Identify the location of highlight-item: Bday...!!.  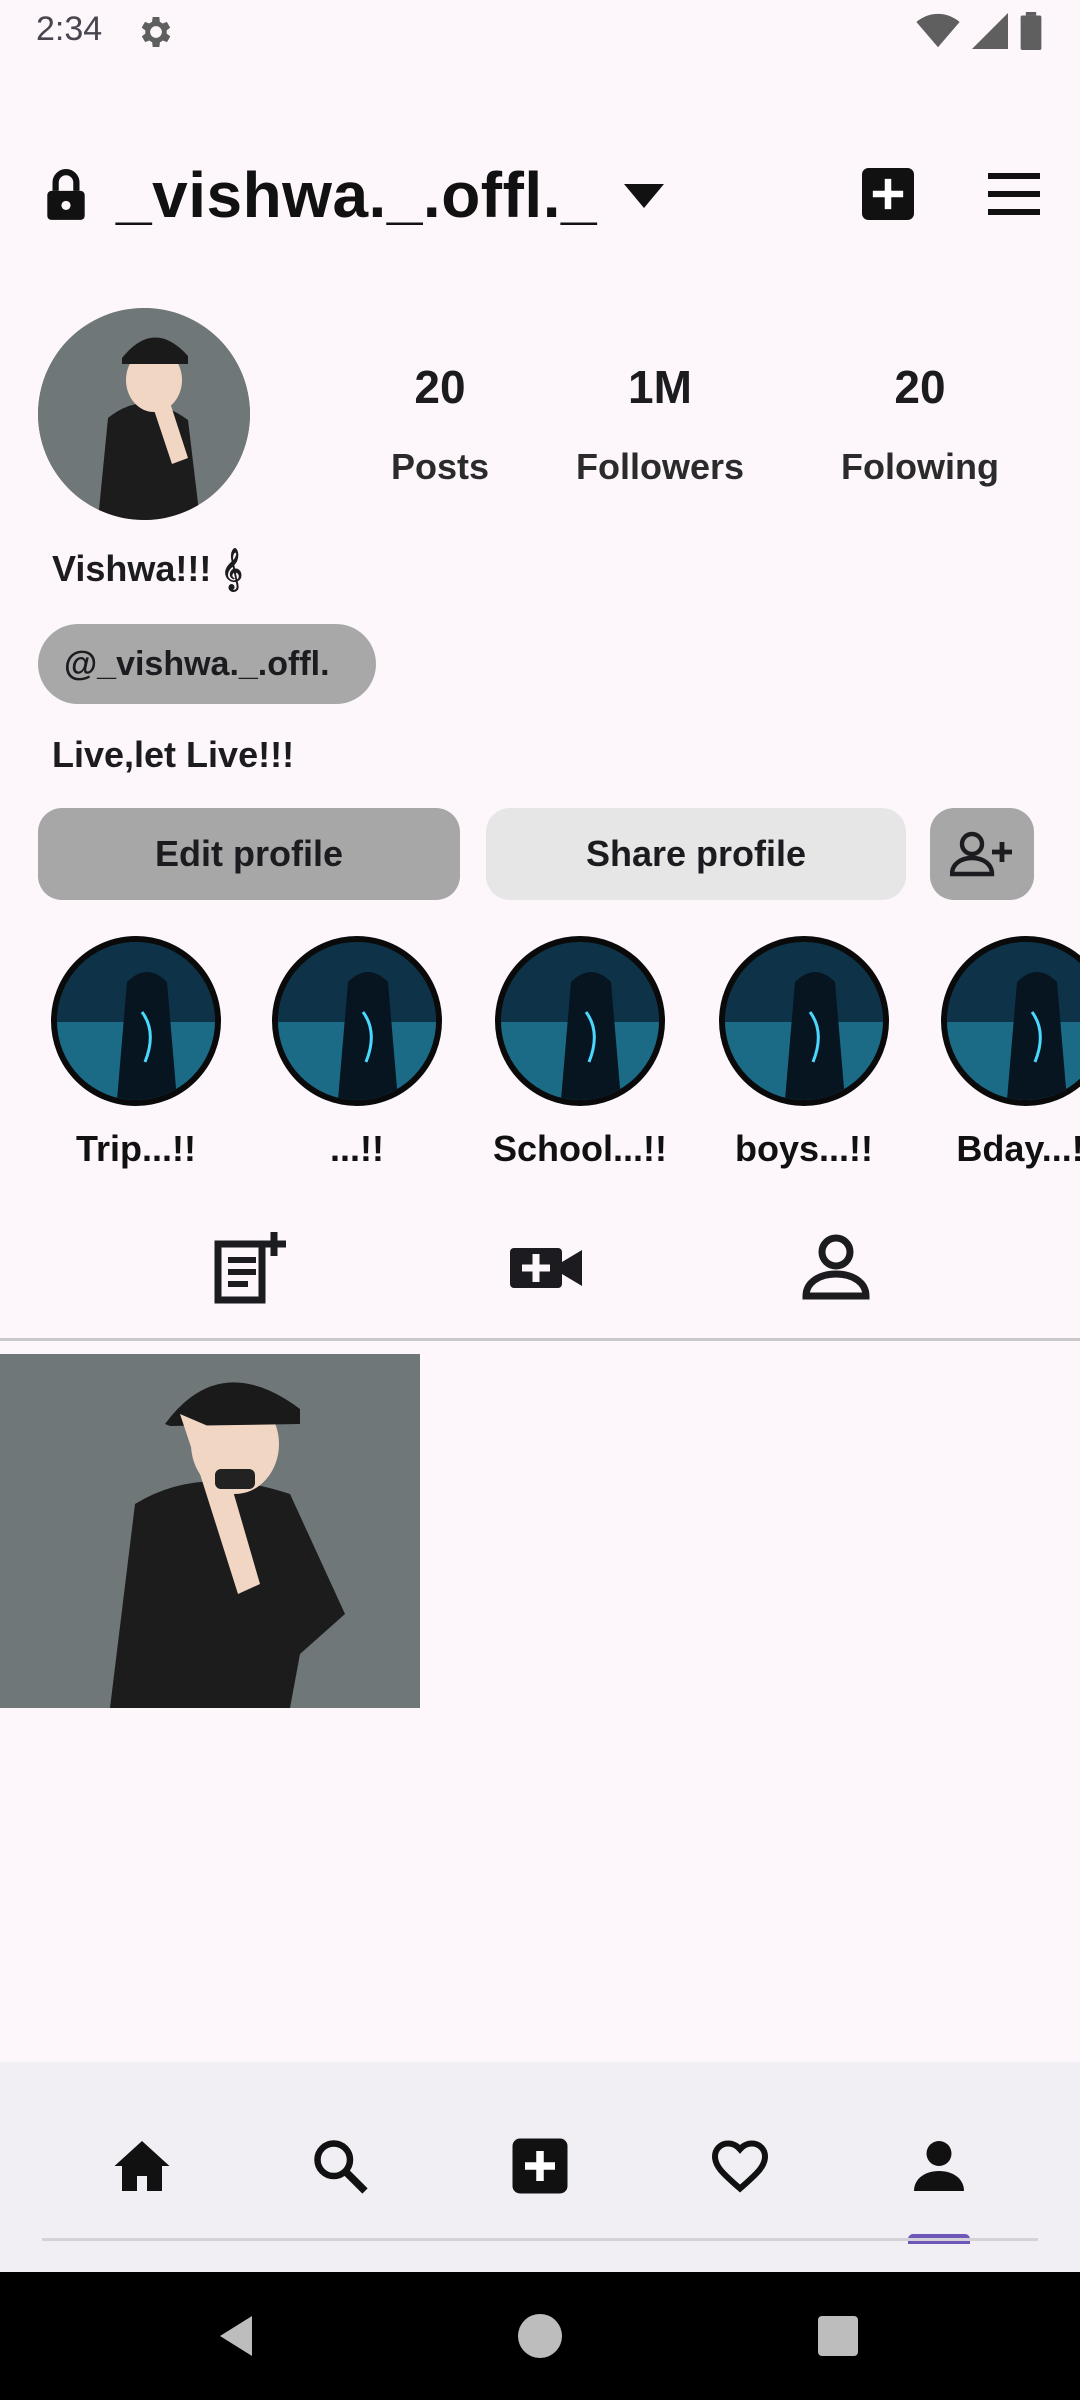
(1003, 1053).